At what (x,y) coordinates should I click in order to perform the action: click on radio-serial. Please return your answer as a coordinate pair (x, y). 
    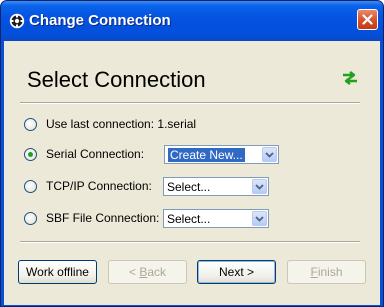
    Looking at the image, I should click on (30, 154).